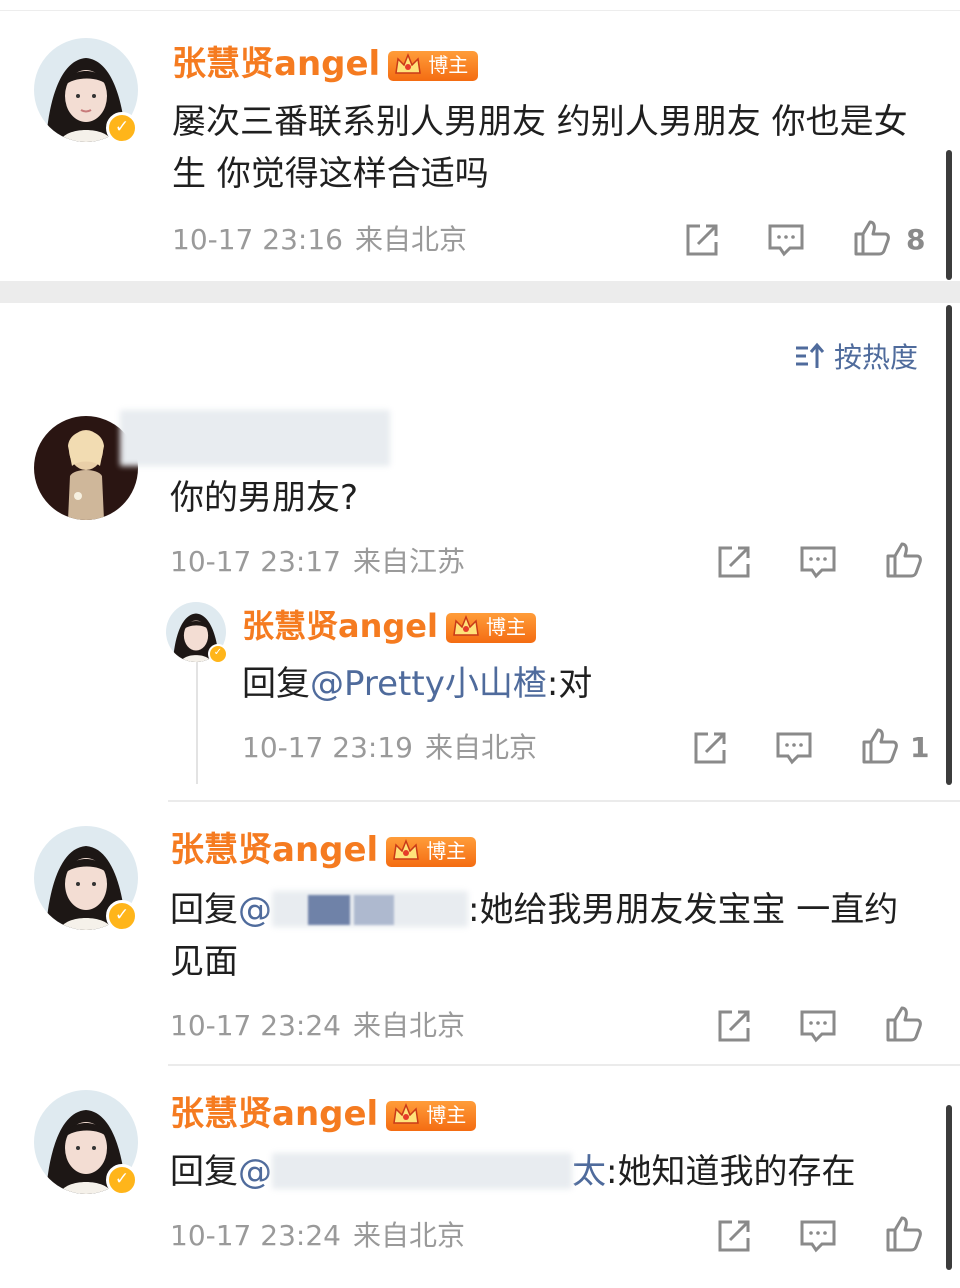 The image size is (960, 1288). What do you see at coordinates (540, 148) in the screenshot?
I see `comment-text: 屡次三番联系别人男朋友 约别人男朋友 你也是女生 你觉得这样合适吗` at bounding box center [540, 148].